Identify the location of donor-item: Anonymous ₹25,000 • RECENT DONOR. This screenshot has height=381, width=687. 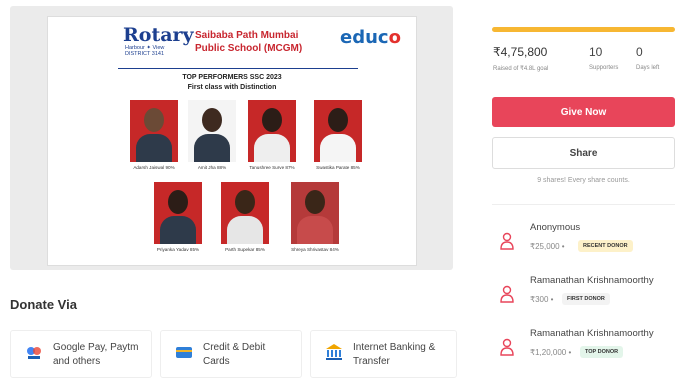
(583, 245).